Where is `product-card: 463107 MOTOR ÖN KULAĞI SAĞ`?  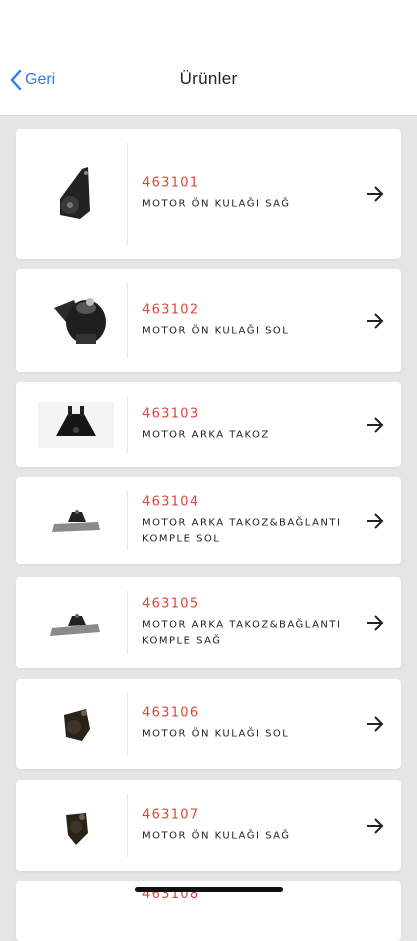
product-card: 463107 MOTOR ÖN KULAĞI SAĞ is located at coordinates (208, 825).